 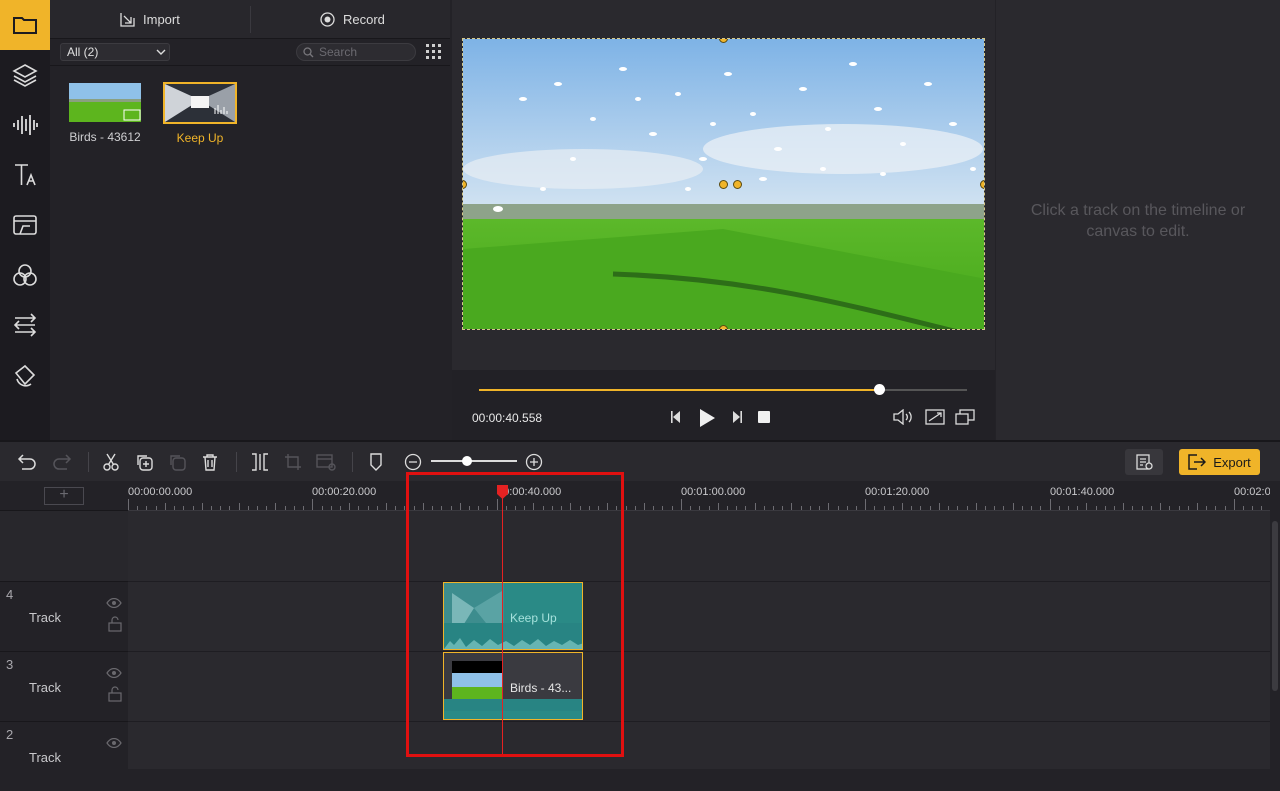 I want to click on audio-button, so click(x=25, y=125).